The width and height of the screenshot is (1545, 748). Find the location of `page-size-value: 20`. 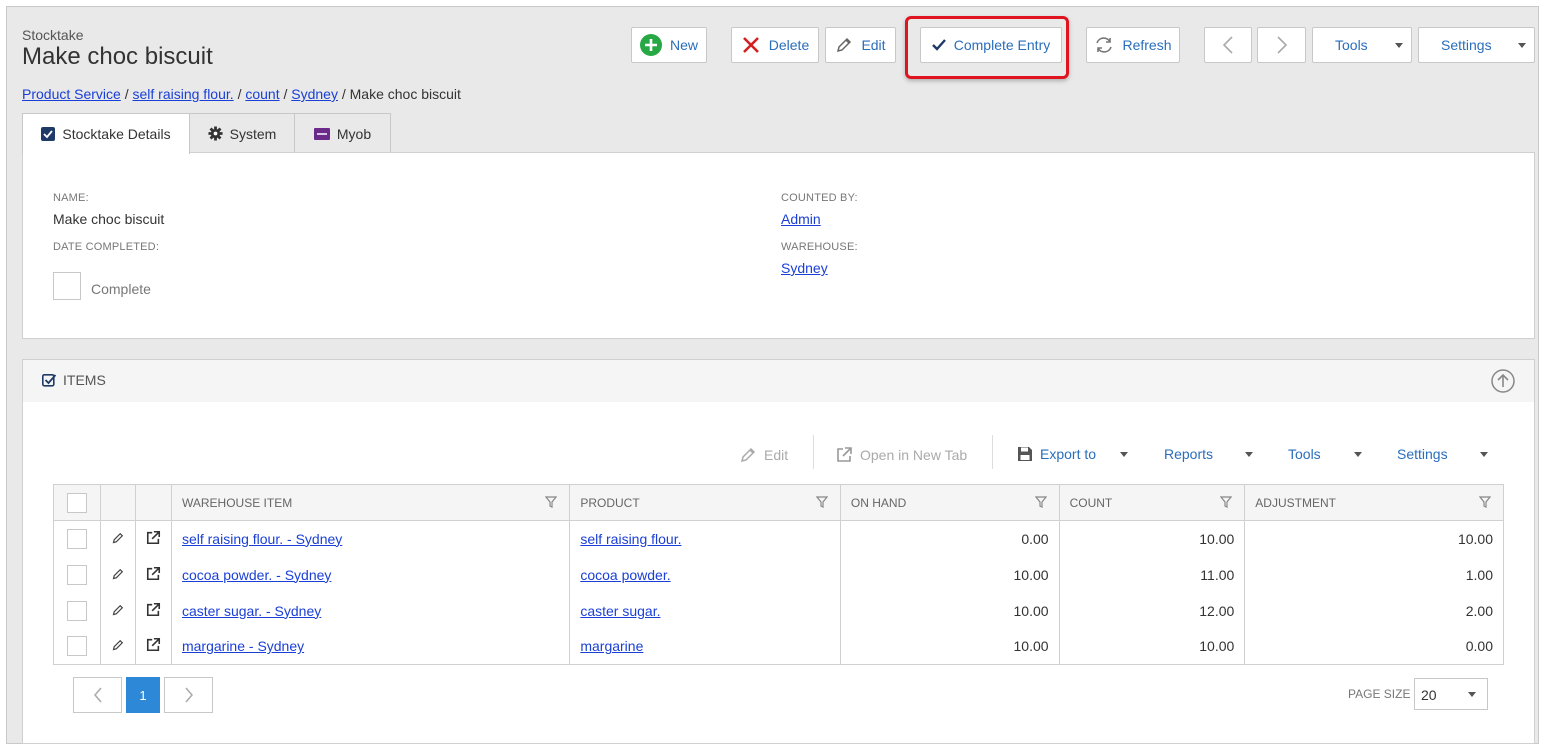

page-size-value: 20 is located at coordinates (1429, 695).